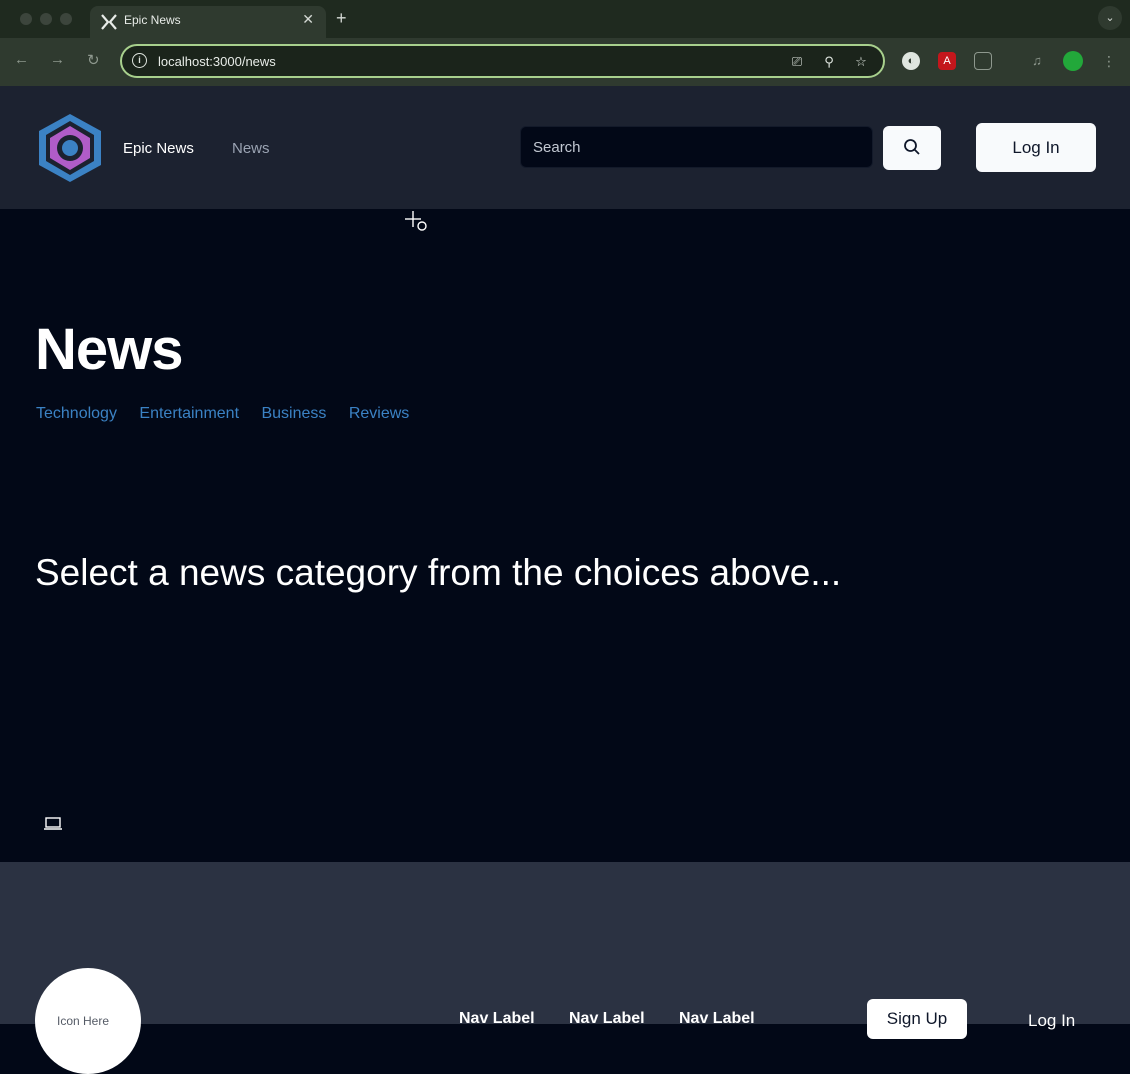 The image size is (1130, 1074). What do you see at coordinates (66, 19) in the screenshot?
I see `maximize-window-dot` at bounding box center [66, 19].